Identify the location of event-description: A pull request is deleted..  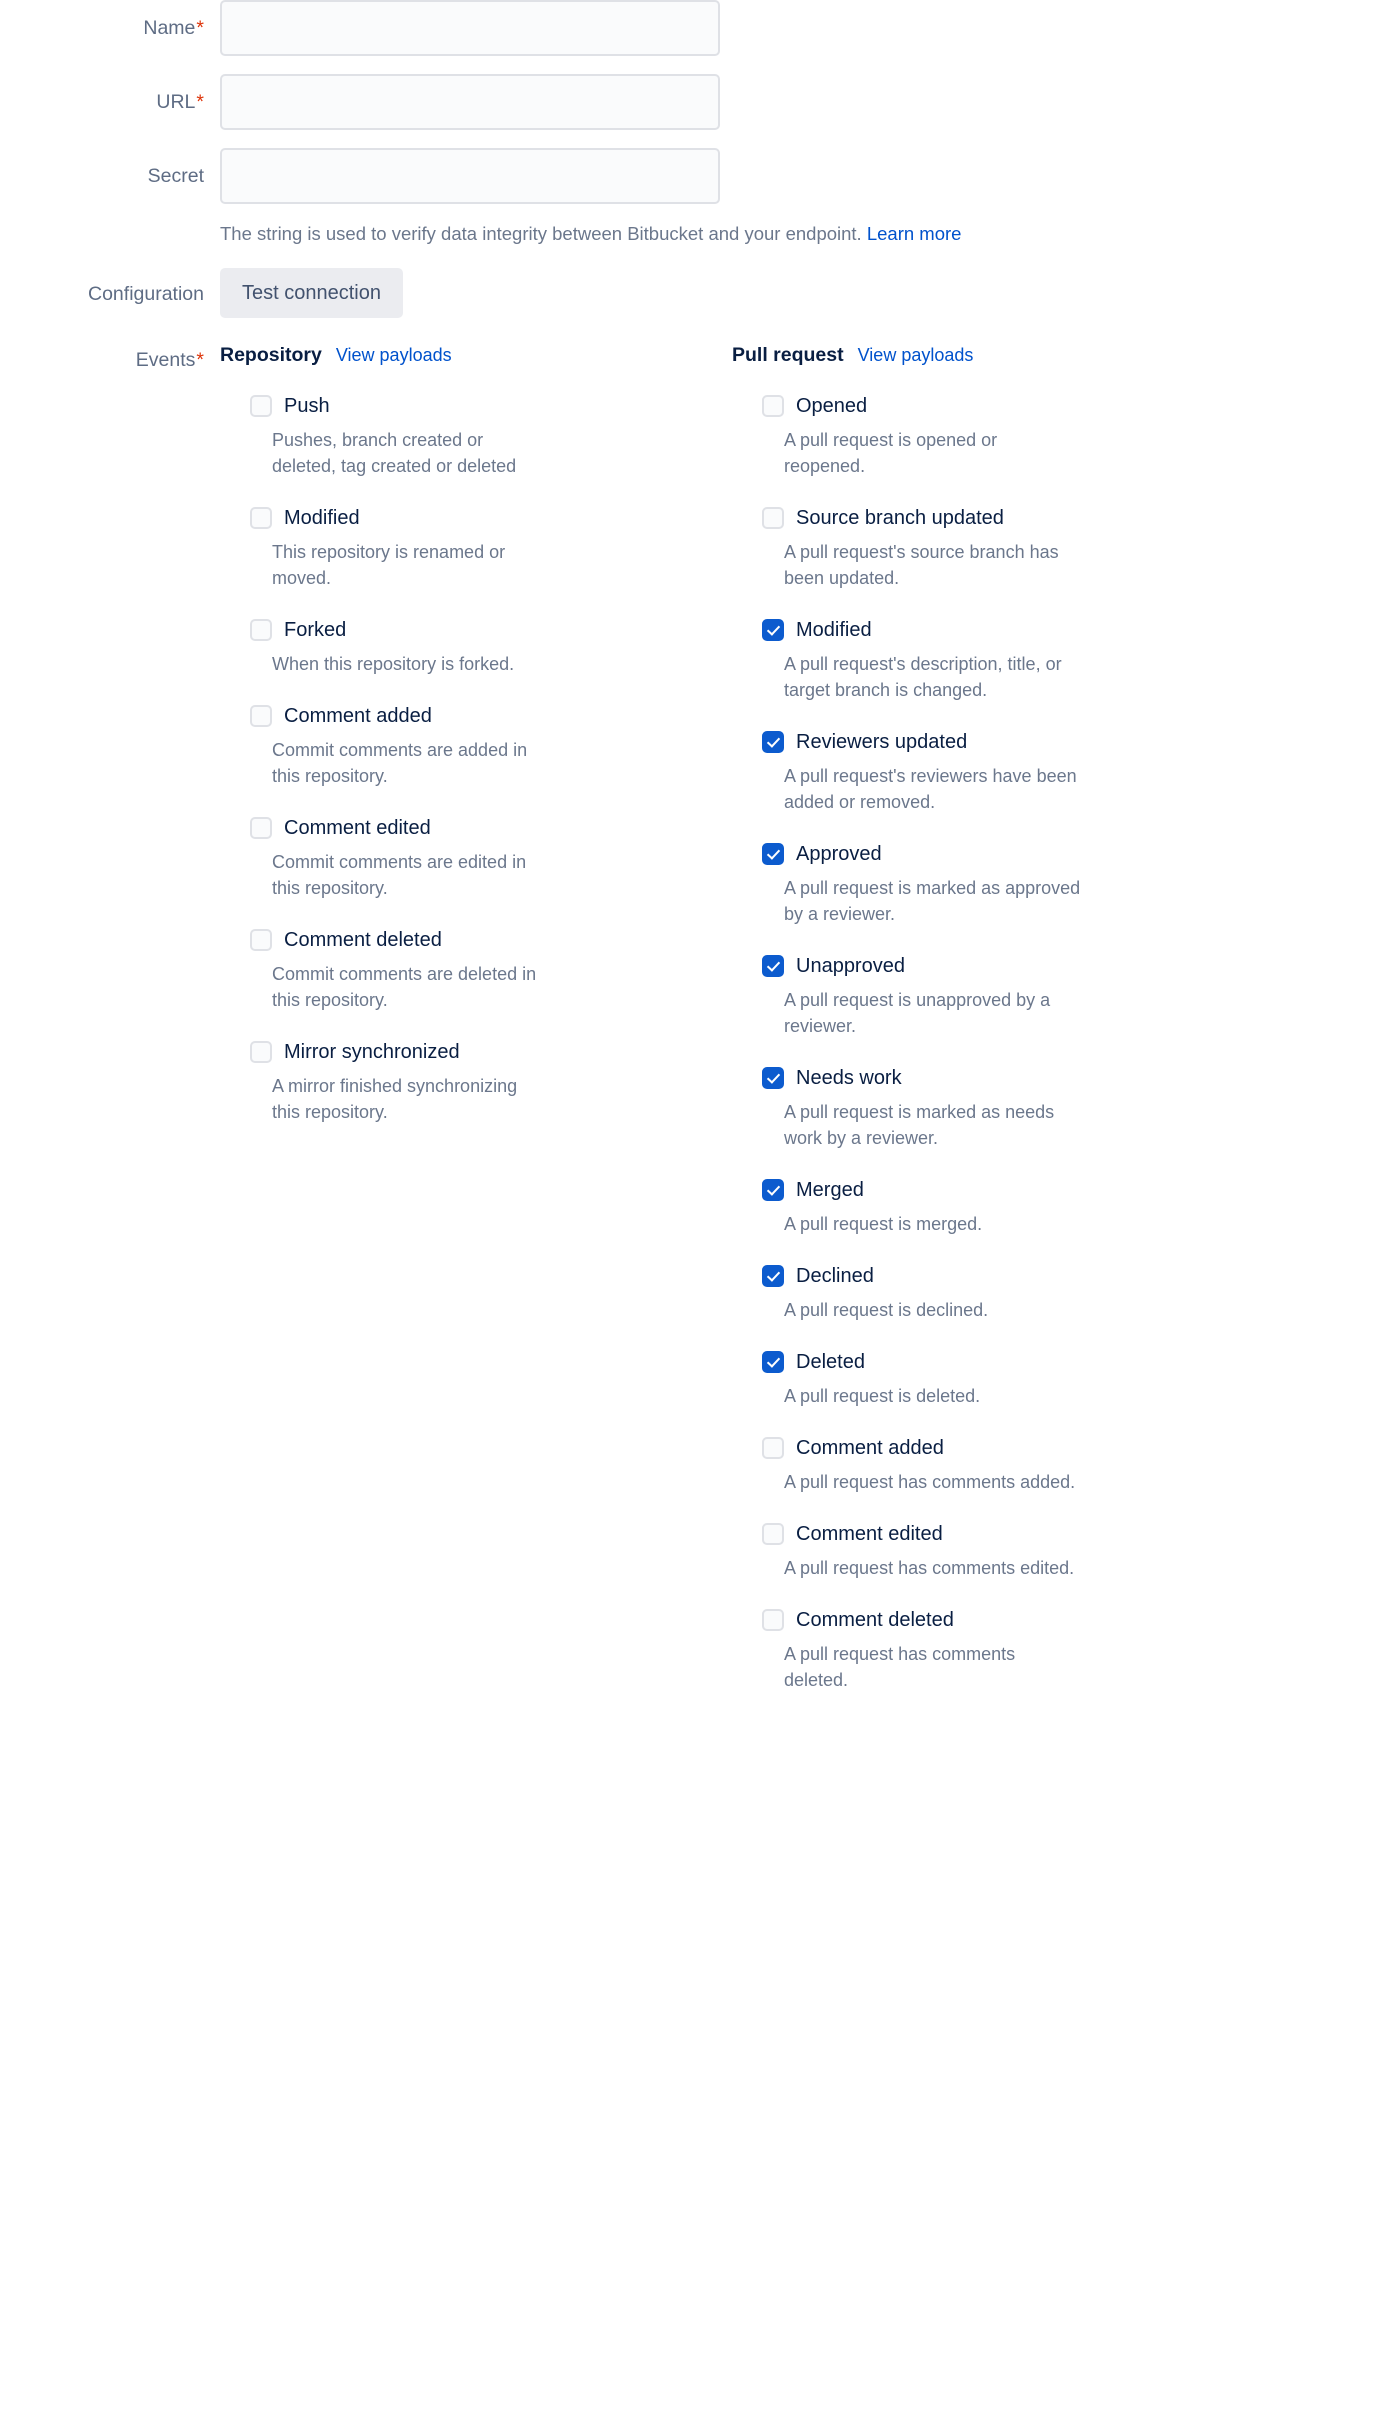
(882, 1396).